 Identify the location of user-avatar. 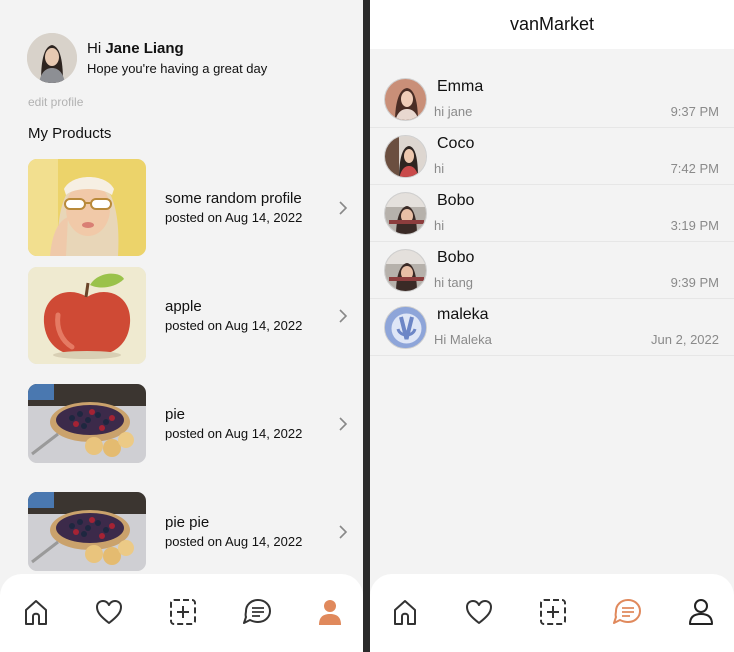
(52, 58).